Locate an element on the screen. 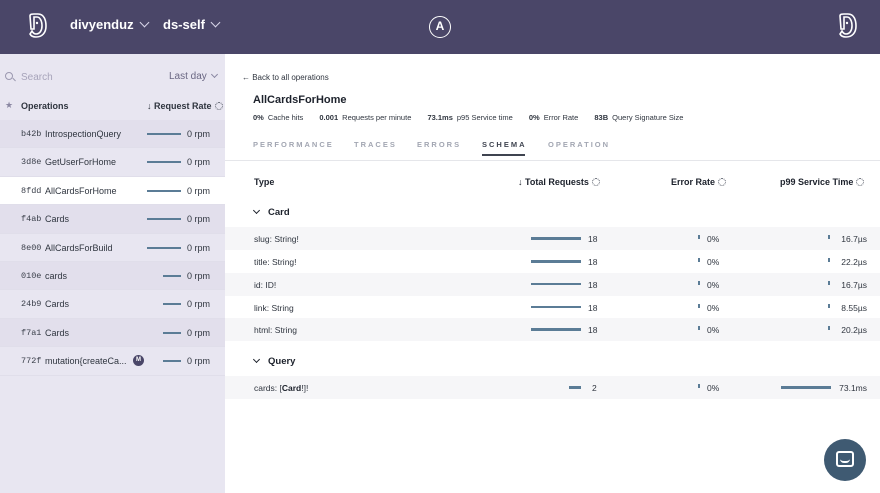 The height and width of the screenshot is (493, 880). search-input is located at coordinates (81, 77).